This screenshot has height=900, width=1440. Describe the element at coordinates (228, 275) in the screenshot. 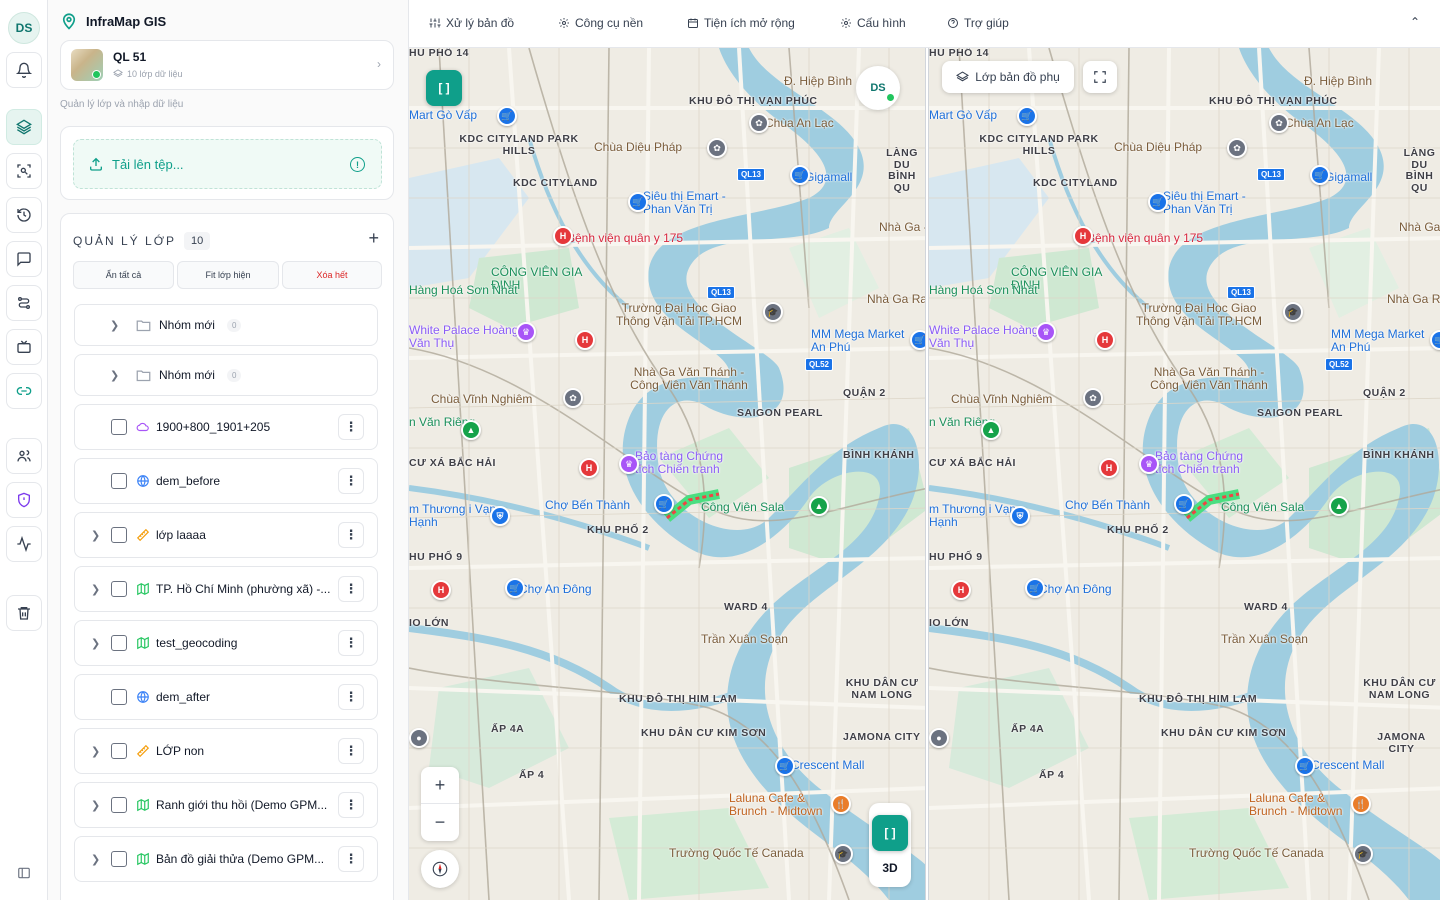

I see `fit-visible-button: Fit lớp hiện` at that location.